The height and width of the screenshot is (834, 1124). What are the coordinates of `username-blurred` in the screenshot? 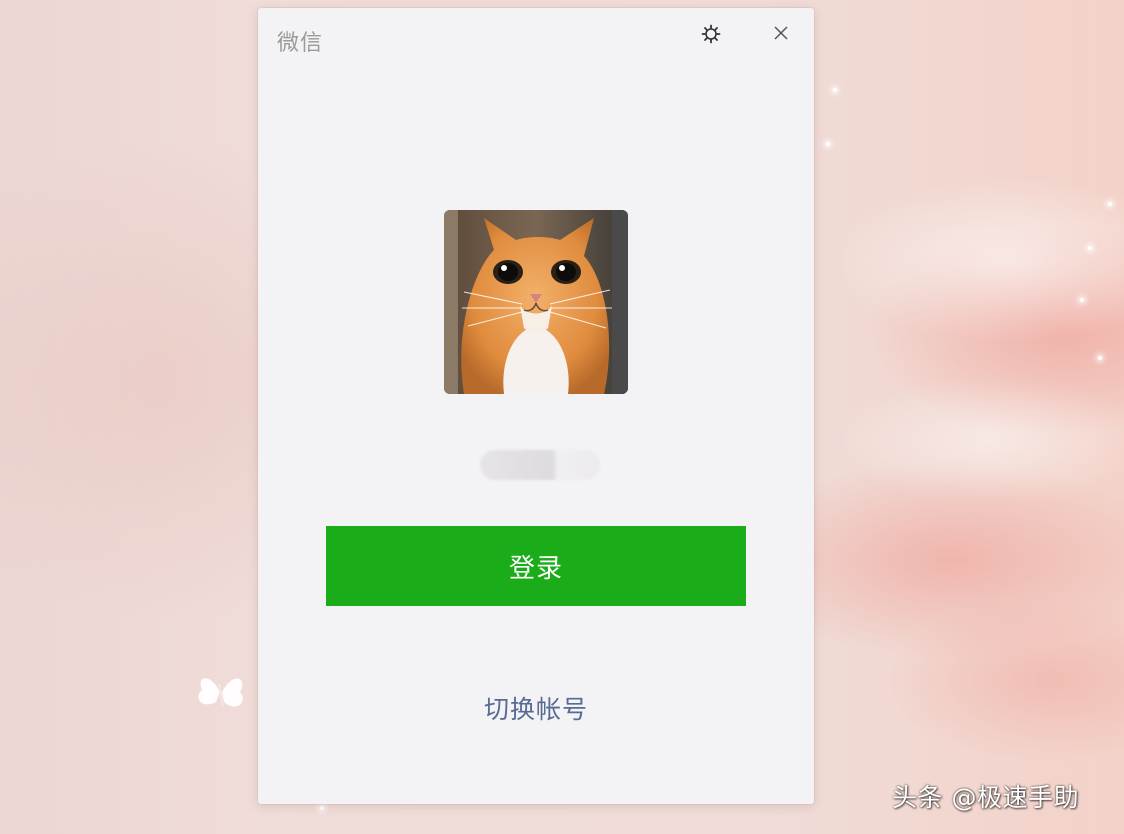 It's located at (540, 465).